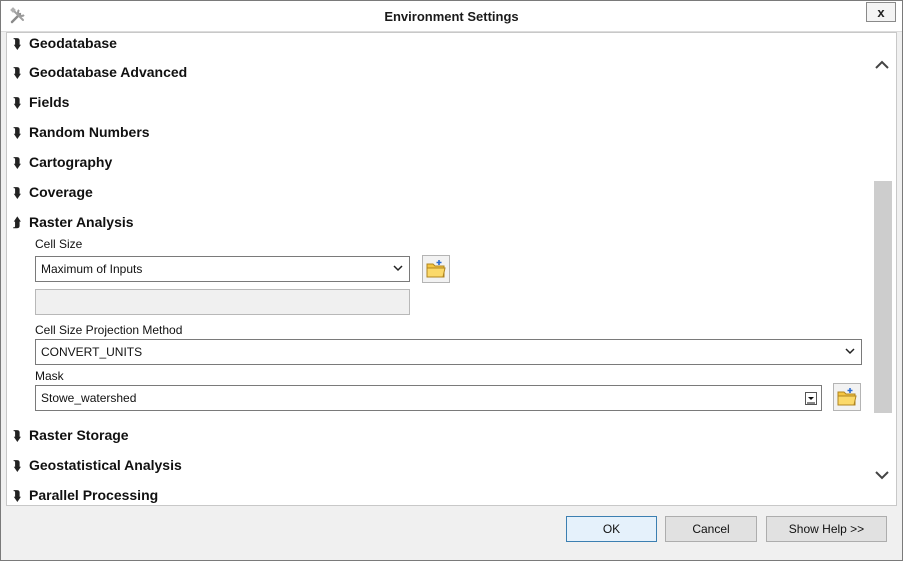 This screenshot has height=561, width=903. What do you see at coordinates (881, 12) in the screenshot?
I see `close-button: x` at bounding box center [881, 12].